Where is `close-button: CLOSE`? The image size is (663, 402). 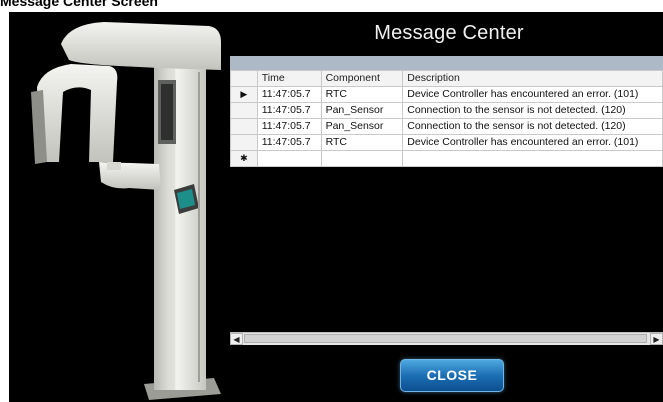
close-button: CLOSE is located at coordinates (452, 375).